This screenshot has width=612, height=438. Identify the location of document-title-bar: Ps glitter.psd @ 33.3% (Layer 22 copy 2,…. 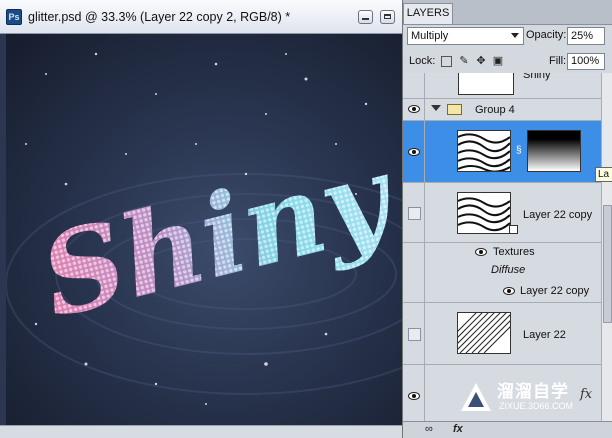
(201, 17).